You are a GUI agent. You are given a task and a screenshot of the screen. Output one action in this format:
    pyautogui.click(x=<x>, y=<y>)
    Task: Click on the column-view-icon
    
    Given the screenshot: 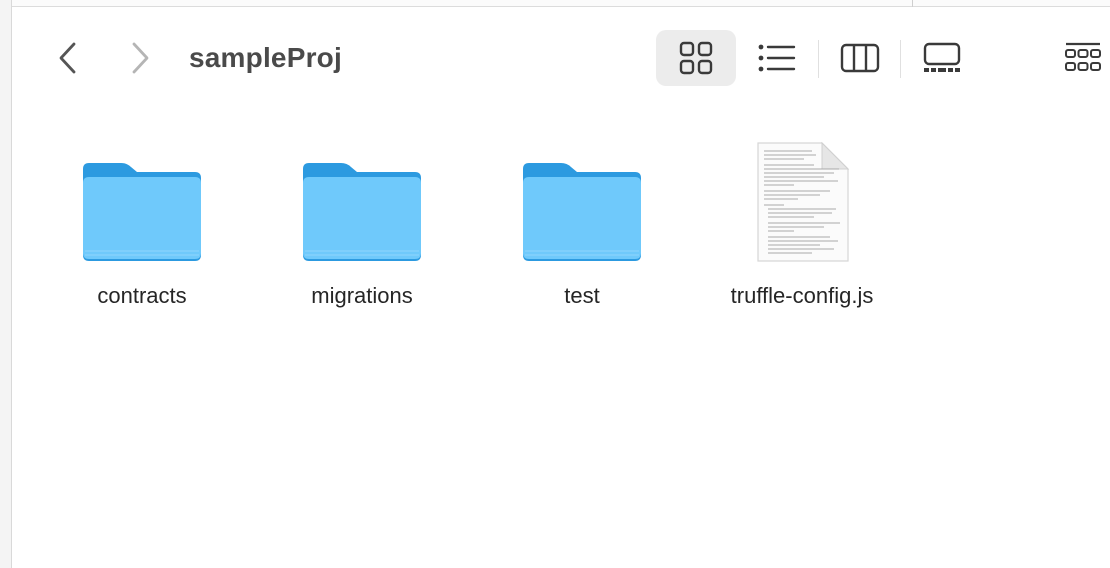 What is the action you would take?
    pyautogui.click(x=860, y=58)
    